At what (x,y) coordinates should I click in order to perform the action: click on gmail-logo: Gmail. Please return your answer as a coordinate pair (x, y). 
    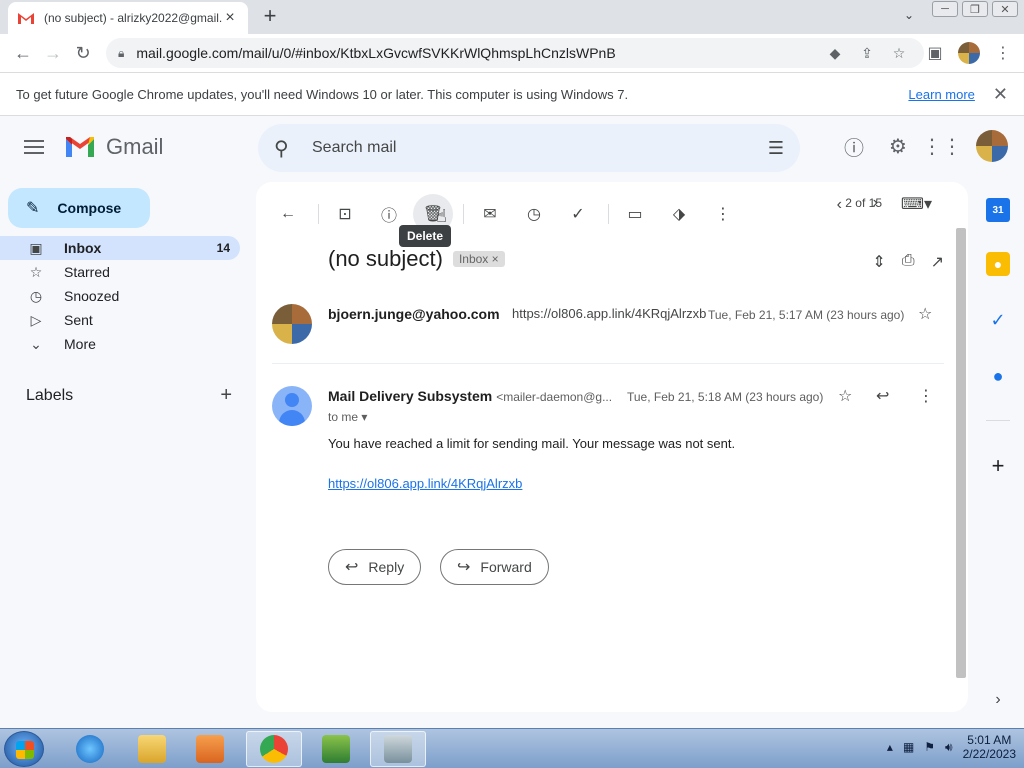
    Looking at the image, I should click on (113, 147).